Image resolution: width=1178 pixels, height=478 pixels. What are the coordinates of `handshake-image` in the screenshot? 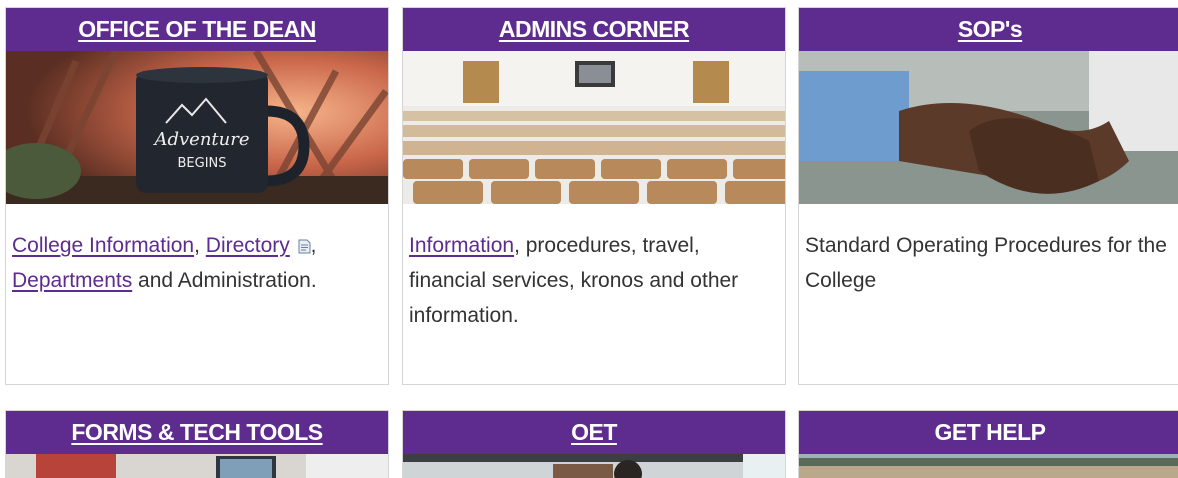 It's located at (988, 127).